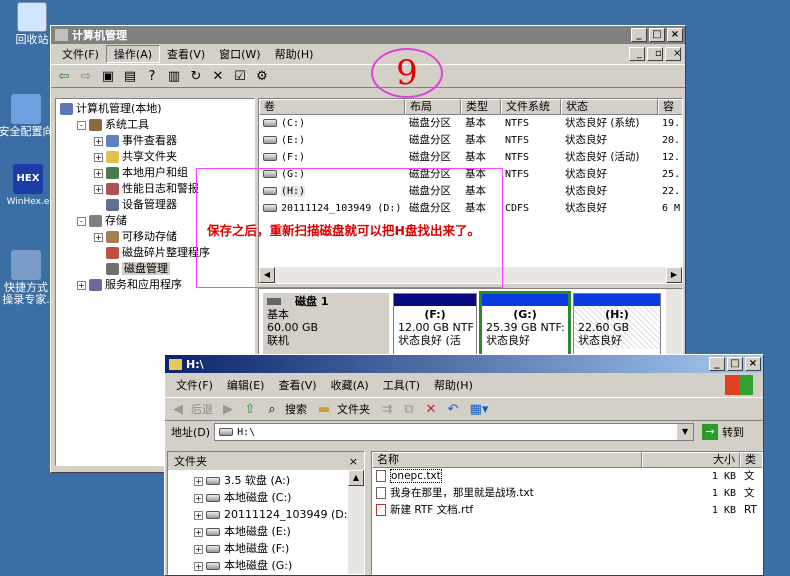  Describe the element at coordinates (279, 514) in the screenshot. I see `folder-tree-item: +20111124_103949 (D:)` at that location.